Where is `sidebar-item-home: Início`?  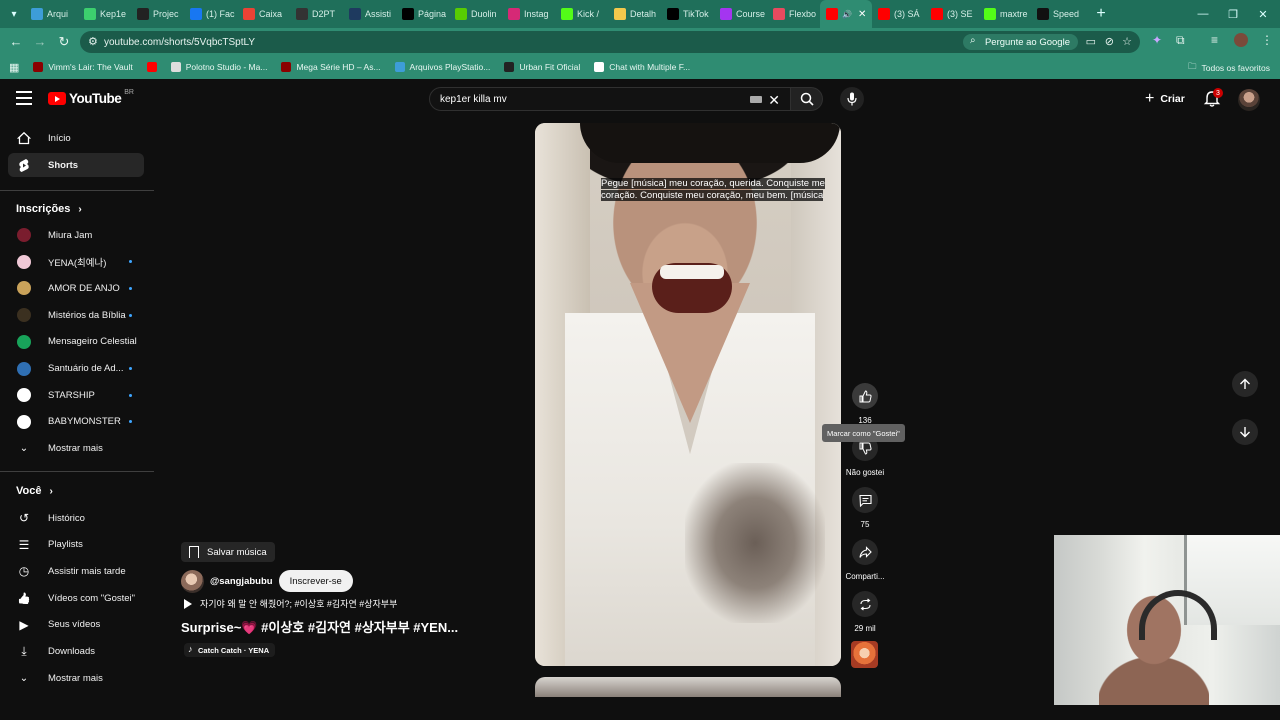
sidebar-item-home: Início is located at coordinates (76, 138).